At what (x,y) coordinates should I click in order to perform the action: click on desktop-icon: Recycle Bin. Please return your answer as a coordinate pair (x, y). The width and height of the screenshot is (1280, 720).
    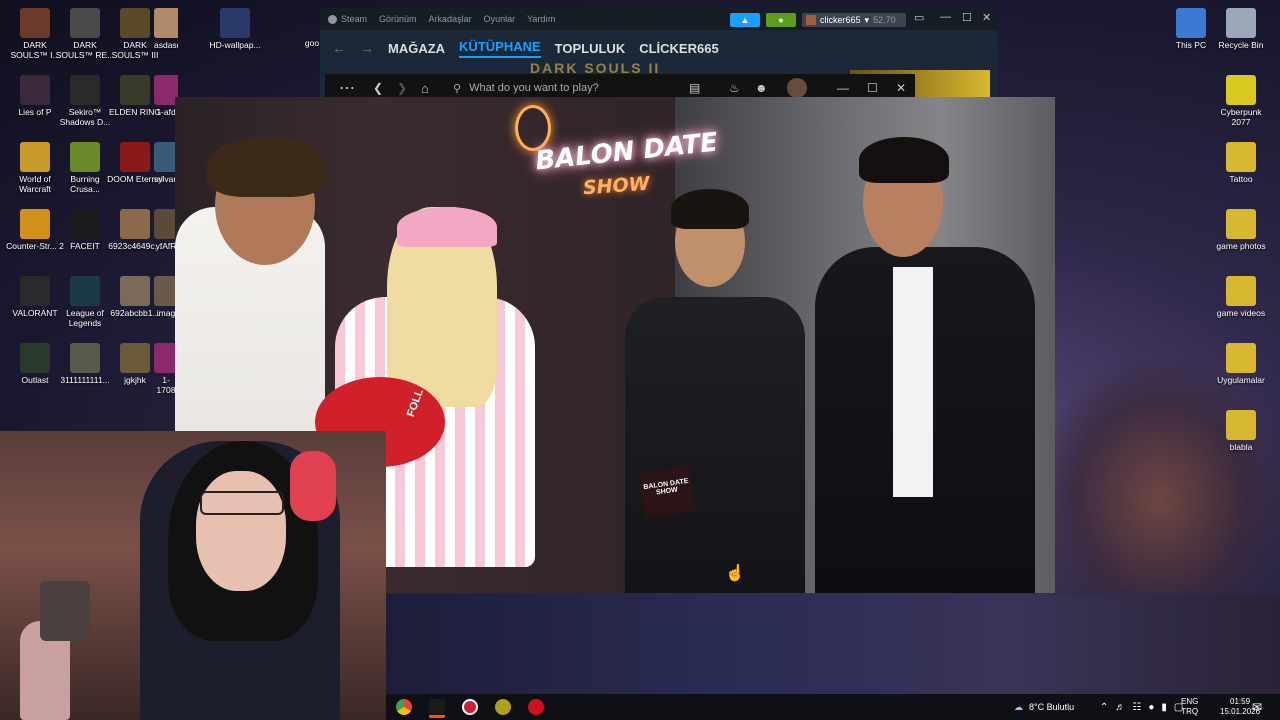
    Looking at the image, I should click on (1241, 29).